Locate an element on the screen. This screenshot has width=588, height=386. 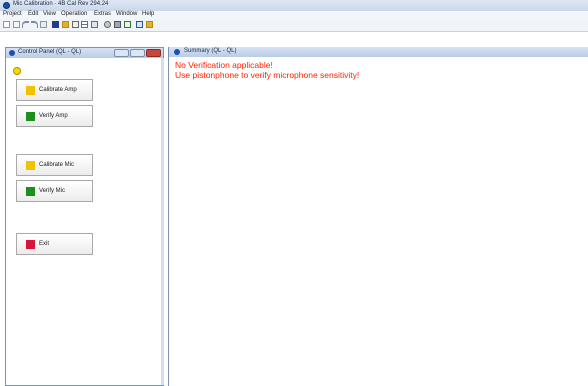
close-button is located at coordinates (153, 53).